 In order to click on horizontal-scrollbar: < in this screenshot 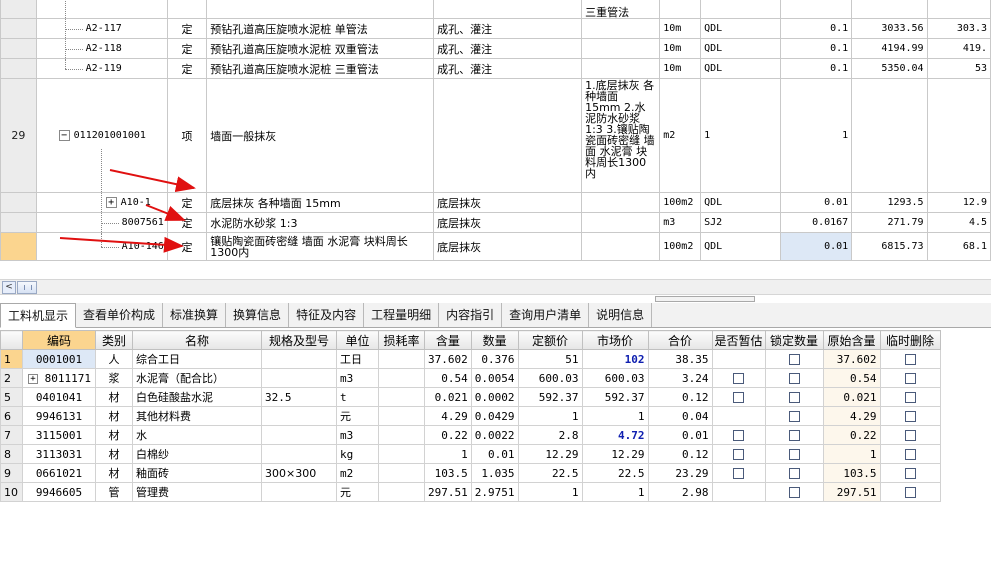, I will do `click(495, 287)`.